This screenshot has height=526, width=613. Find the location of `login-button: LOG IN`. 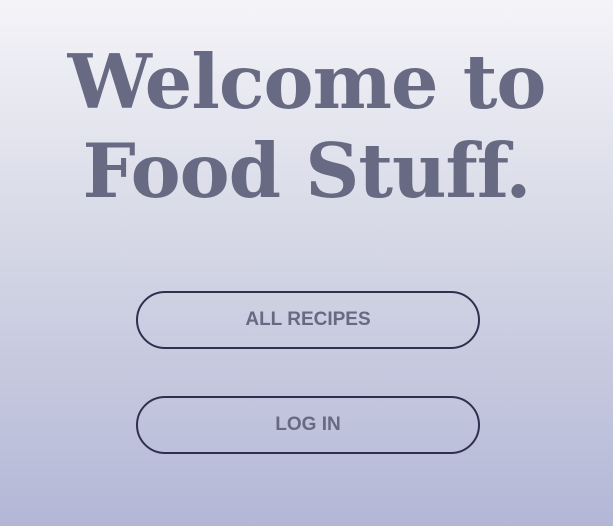

login-button: LOG IN is located at coordinates (308, 425).